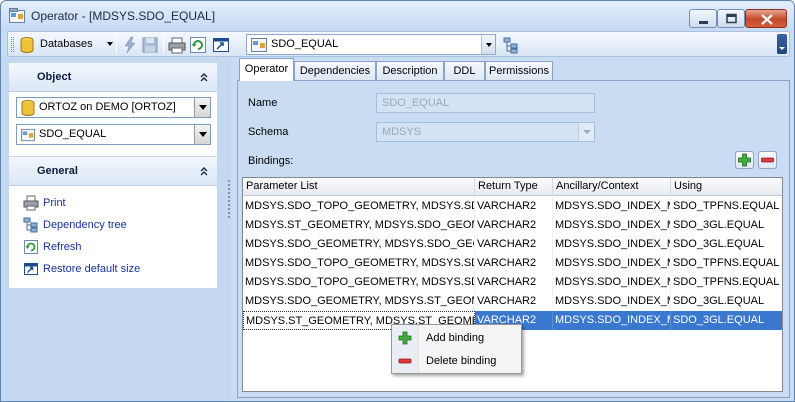 This screenshot has width=795, height=402. What do you see at coordinates (268, 132) in the screenshot?
I see `schema-label: Schema` at bounding box center [268, 132].